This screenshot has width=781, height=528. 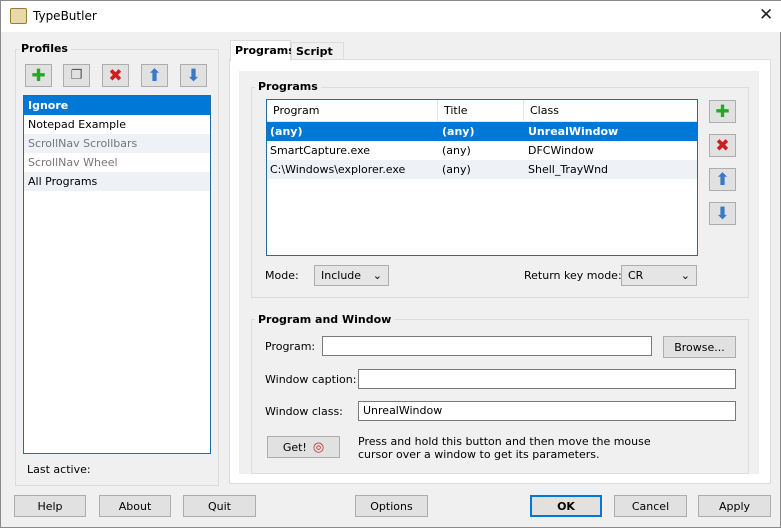 What do you see at coordinates (568, 169) in the screenshot?
I see `cell-class: Shell_TrayWnd` at bounding box center [568, 169].